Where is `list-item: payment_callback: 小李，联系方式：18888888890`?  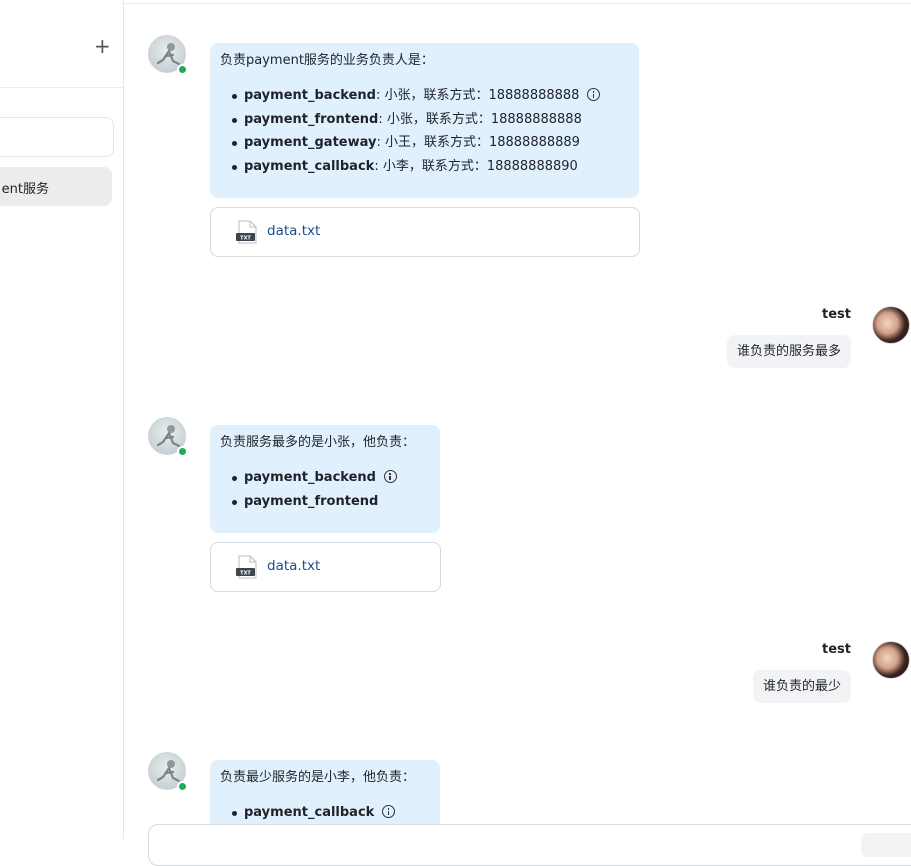
list-item: payment_callback: 小李，联系方式：18888888890 is located at coordinates (415, 167).